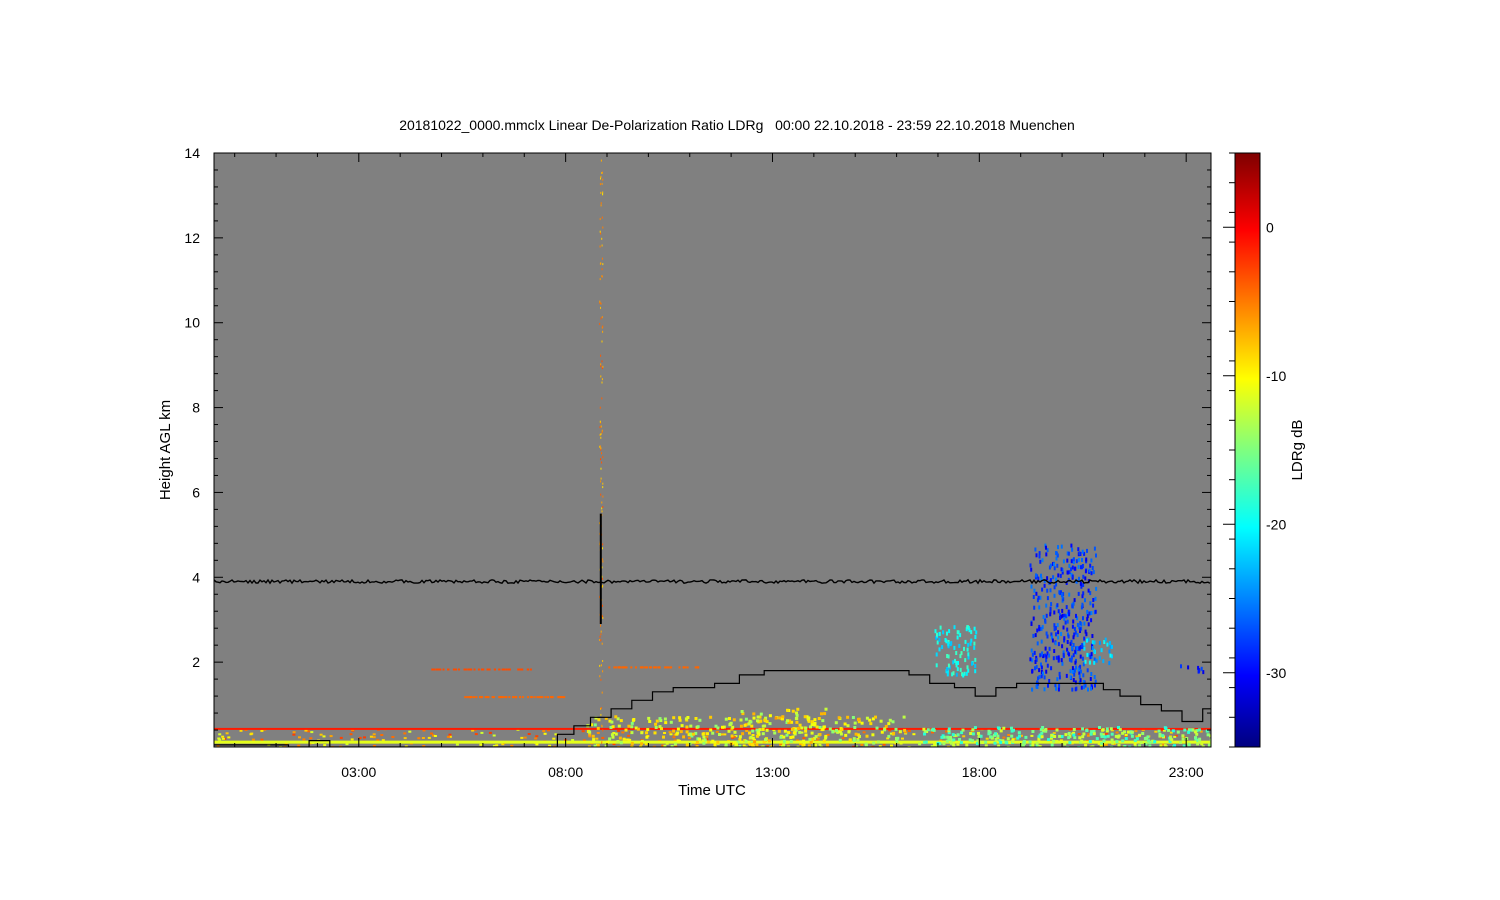 The height and width of the screenshot is (900, 1500). Describe the element at coordinates (1247, 450) in the screenshot. I see `colorbar` at that location.